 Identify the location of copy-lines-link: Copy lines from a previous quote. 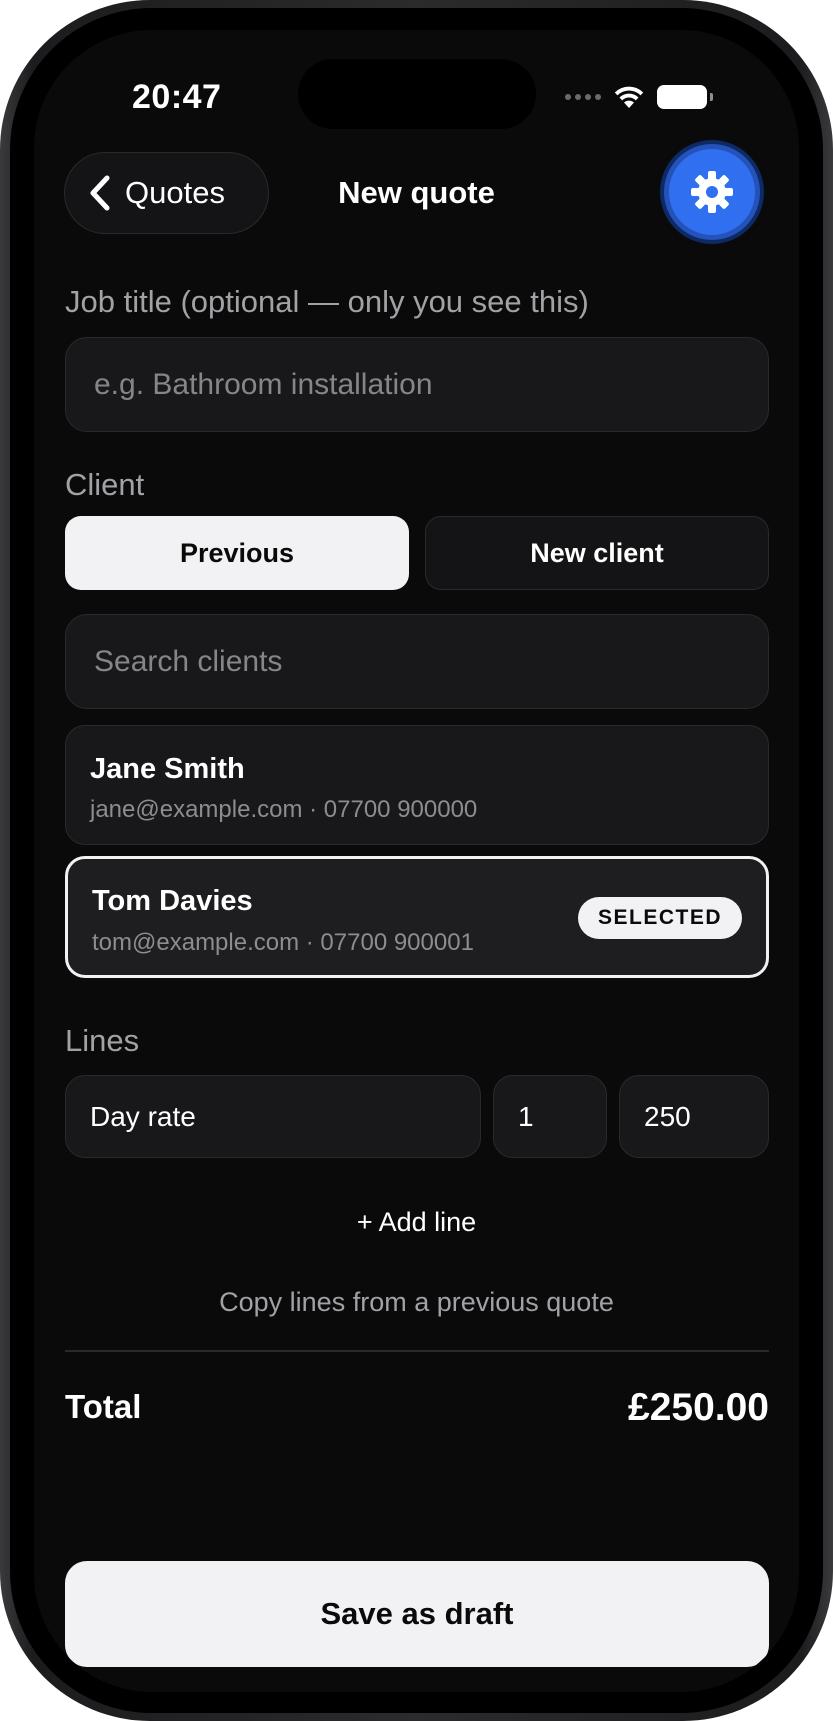
(416, 1302).